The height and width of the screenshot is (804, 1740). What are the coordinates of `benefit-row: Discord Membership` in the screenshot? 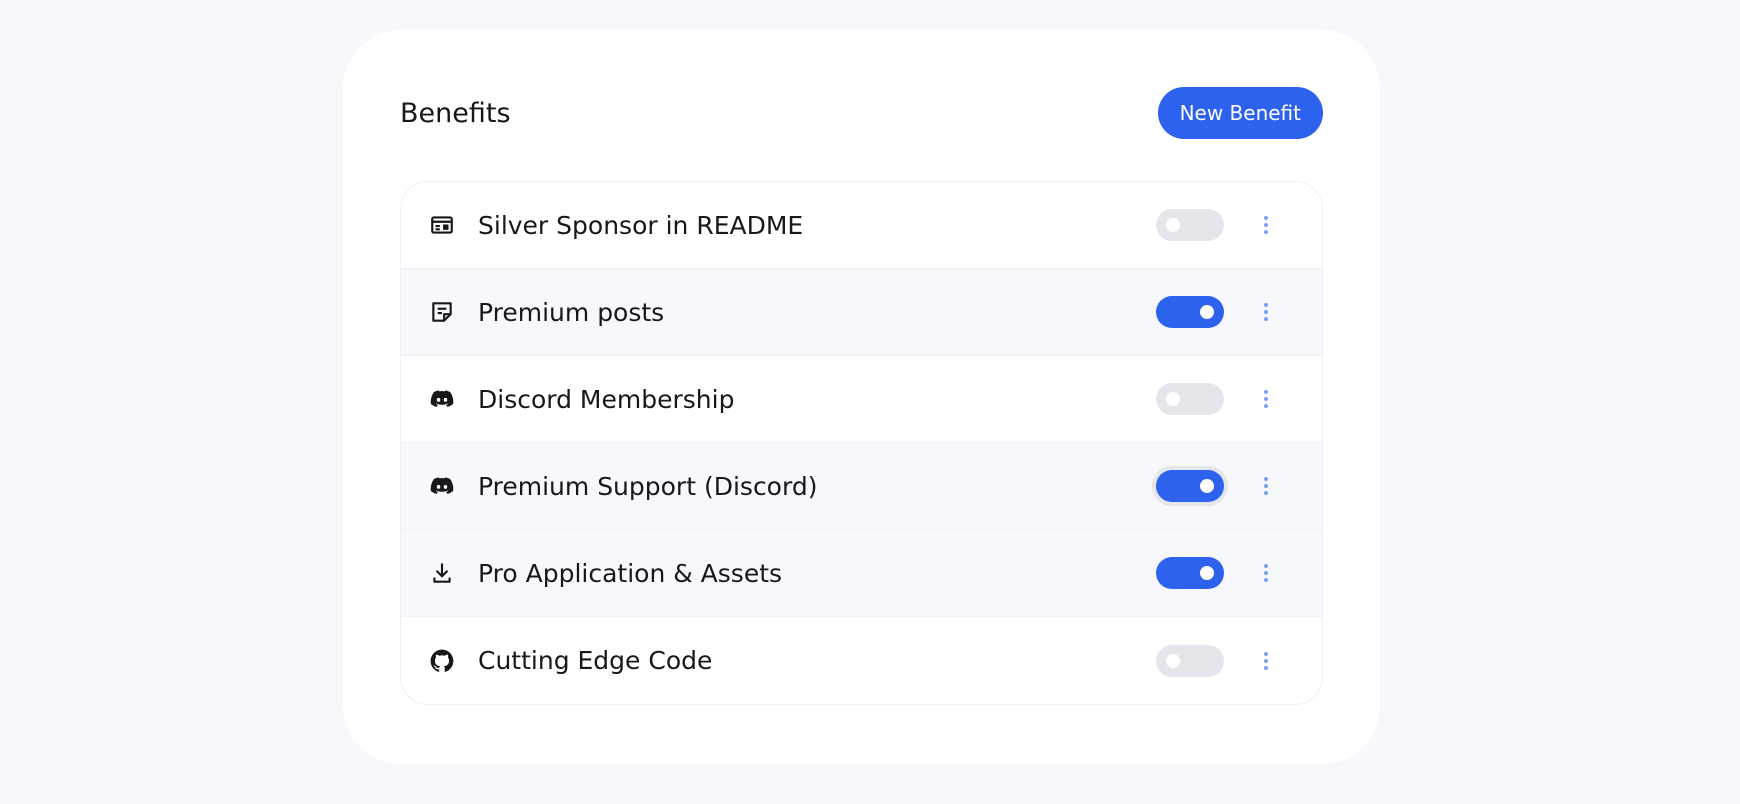 It's located at (861, 399).